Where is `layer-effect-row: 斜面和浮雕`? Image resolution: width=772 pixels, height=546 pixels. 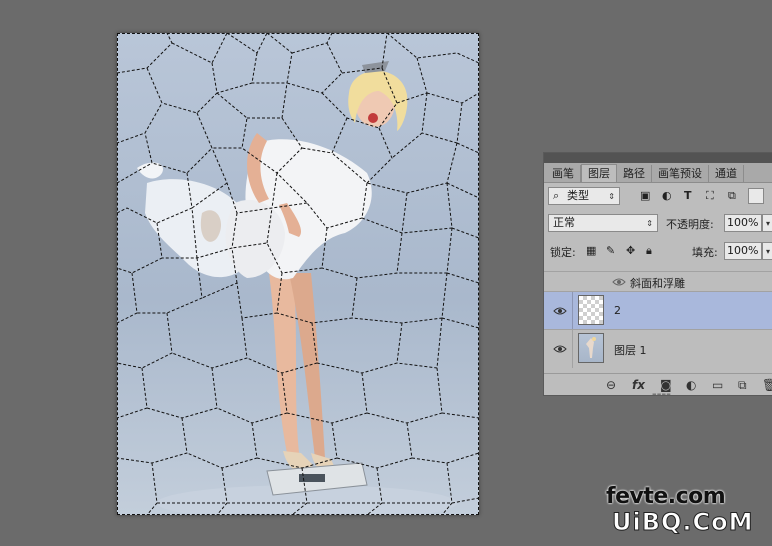
layer-effect-row: 斜面和浮雕 is located at coordinates (658, 281).